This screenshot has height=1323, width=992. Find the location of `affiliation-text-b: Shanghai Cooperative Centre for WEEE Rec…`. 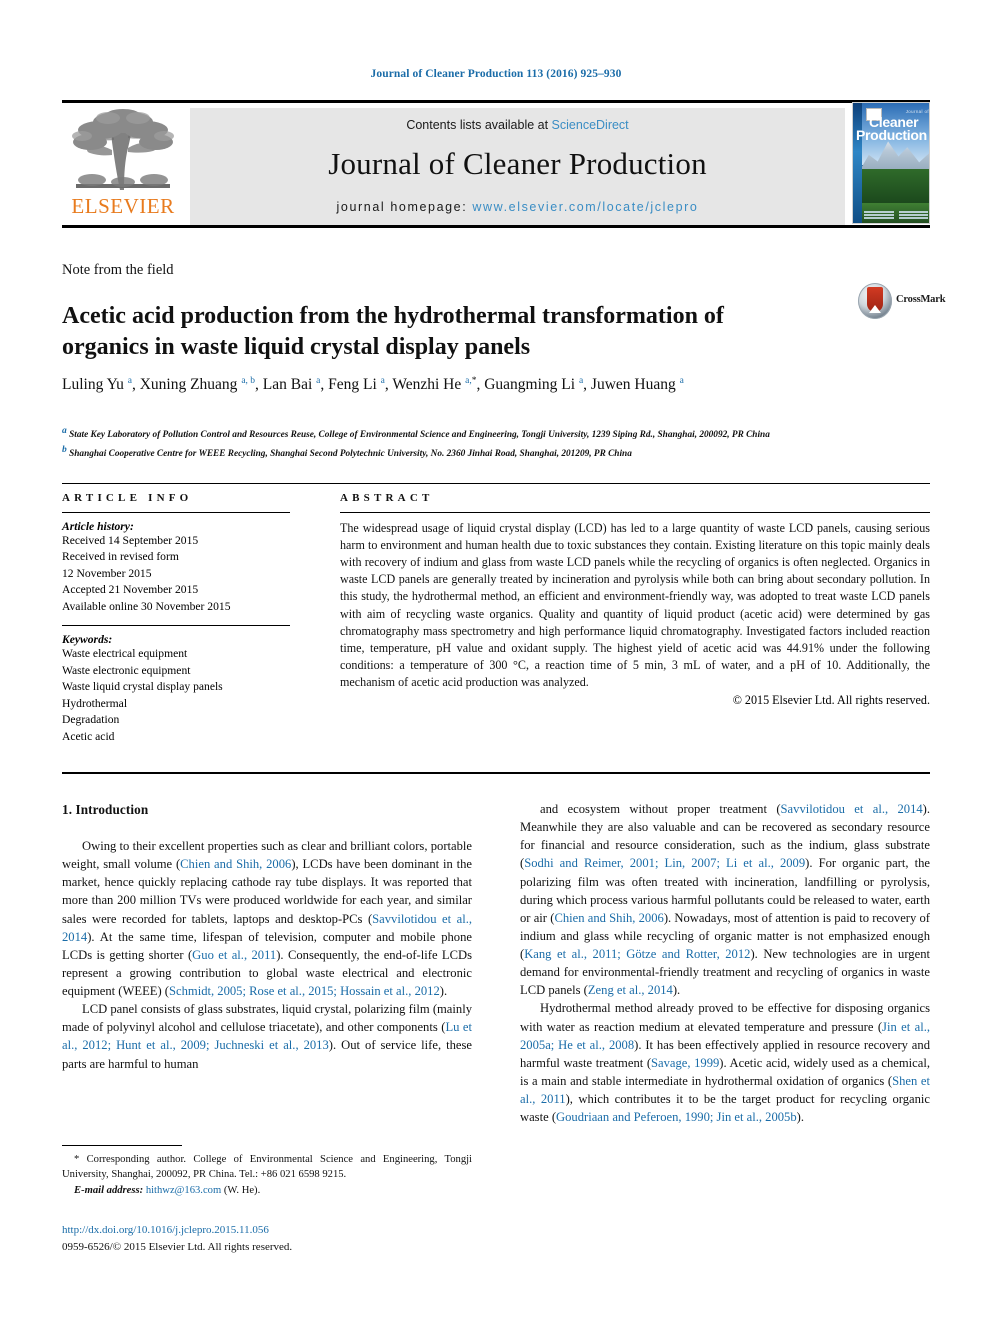

affiliation-text-b: Shanghai Cooperative Centre for WEEE Rec… is located at coordinates (350, 453).